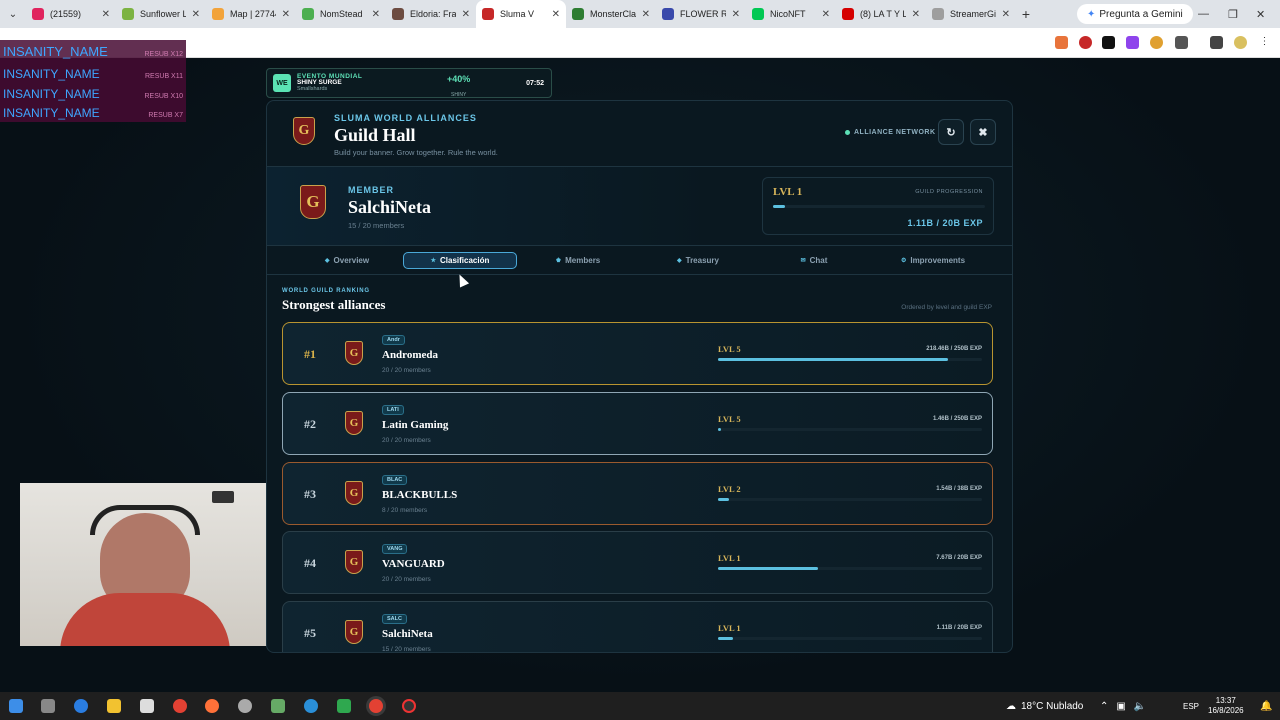  Describe the element at coordinates (459, 95) in the screenshot. I see `event-bonus-label: SHINY` at that location.